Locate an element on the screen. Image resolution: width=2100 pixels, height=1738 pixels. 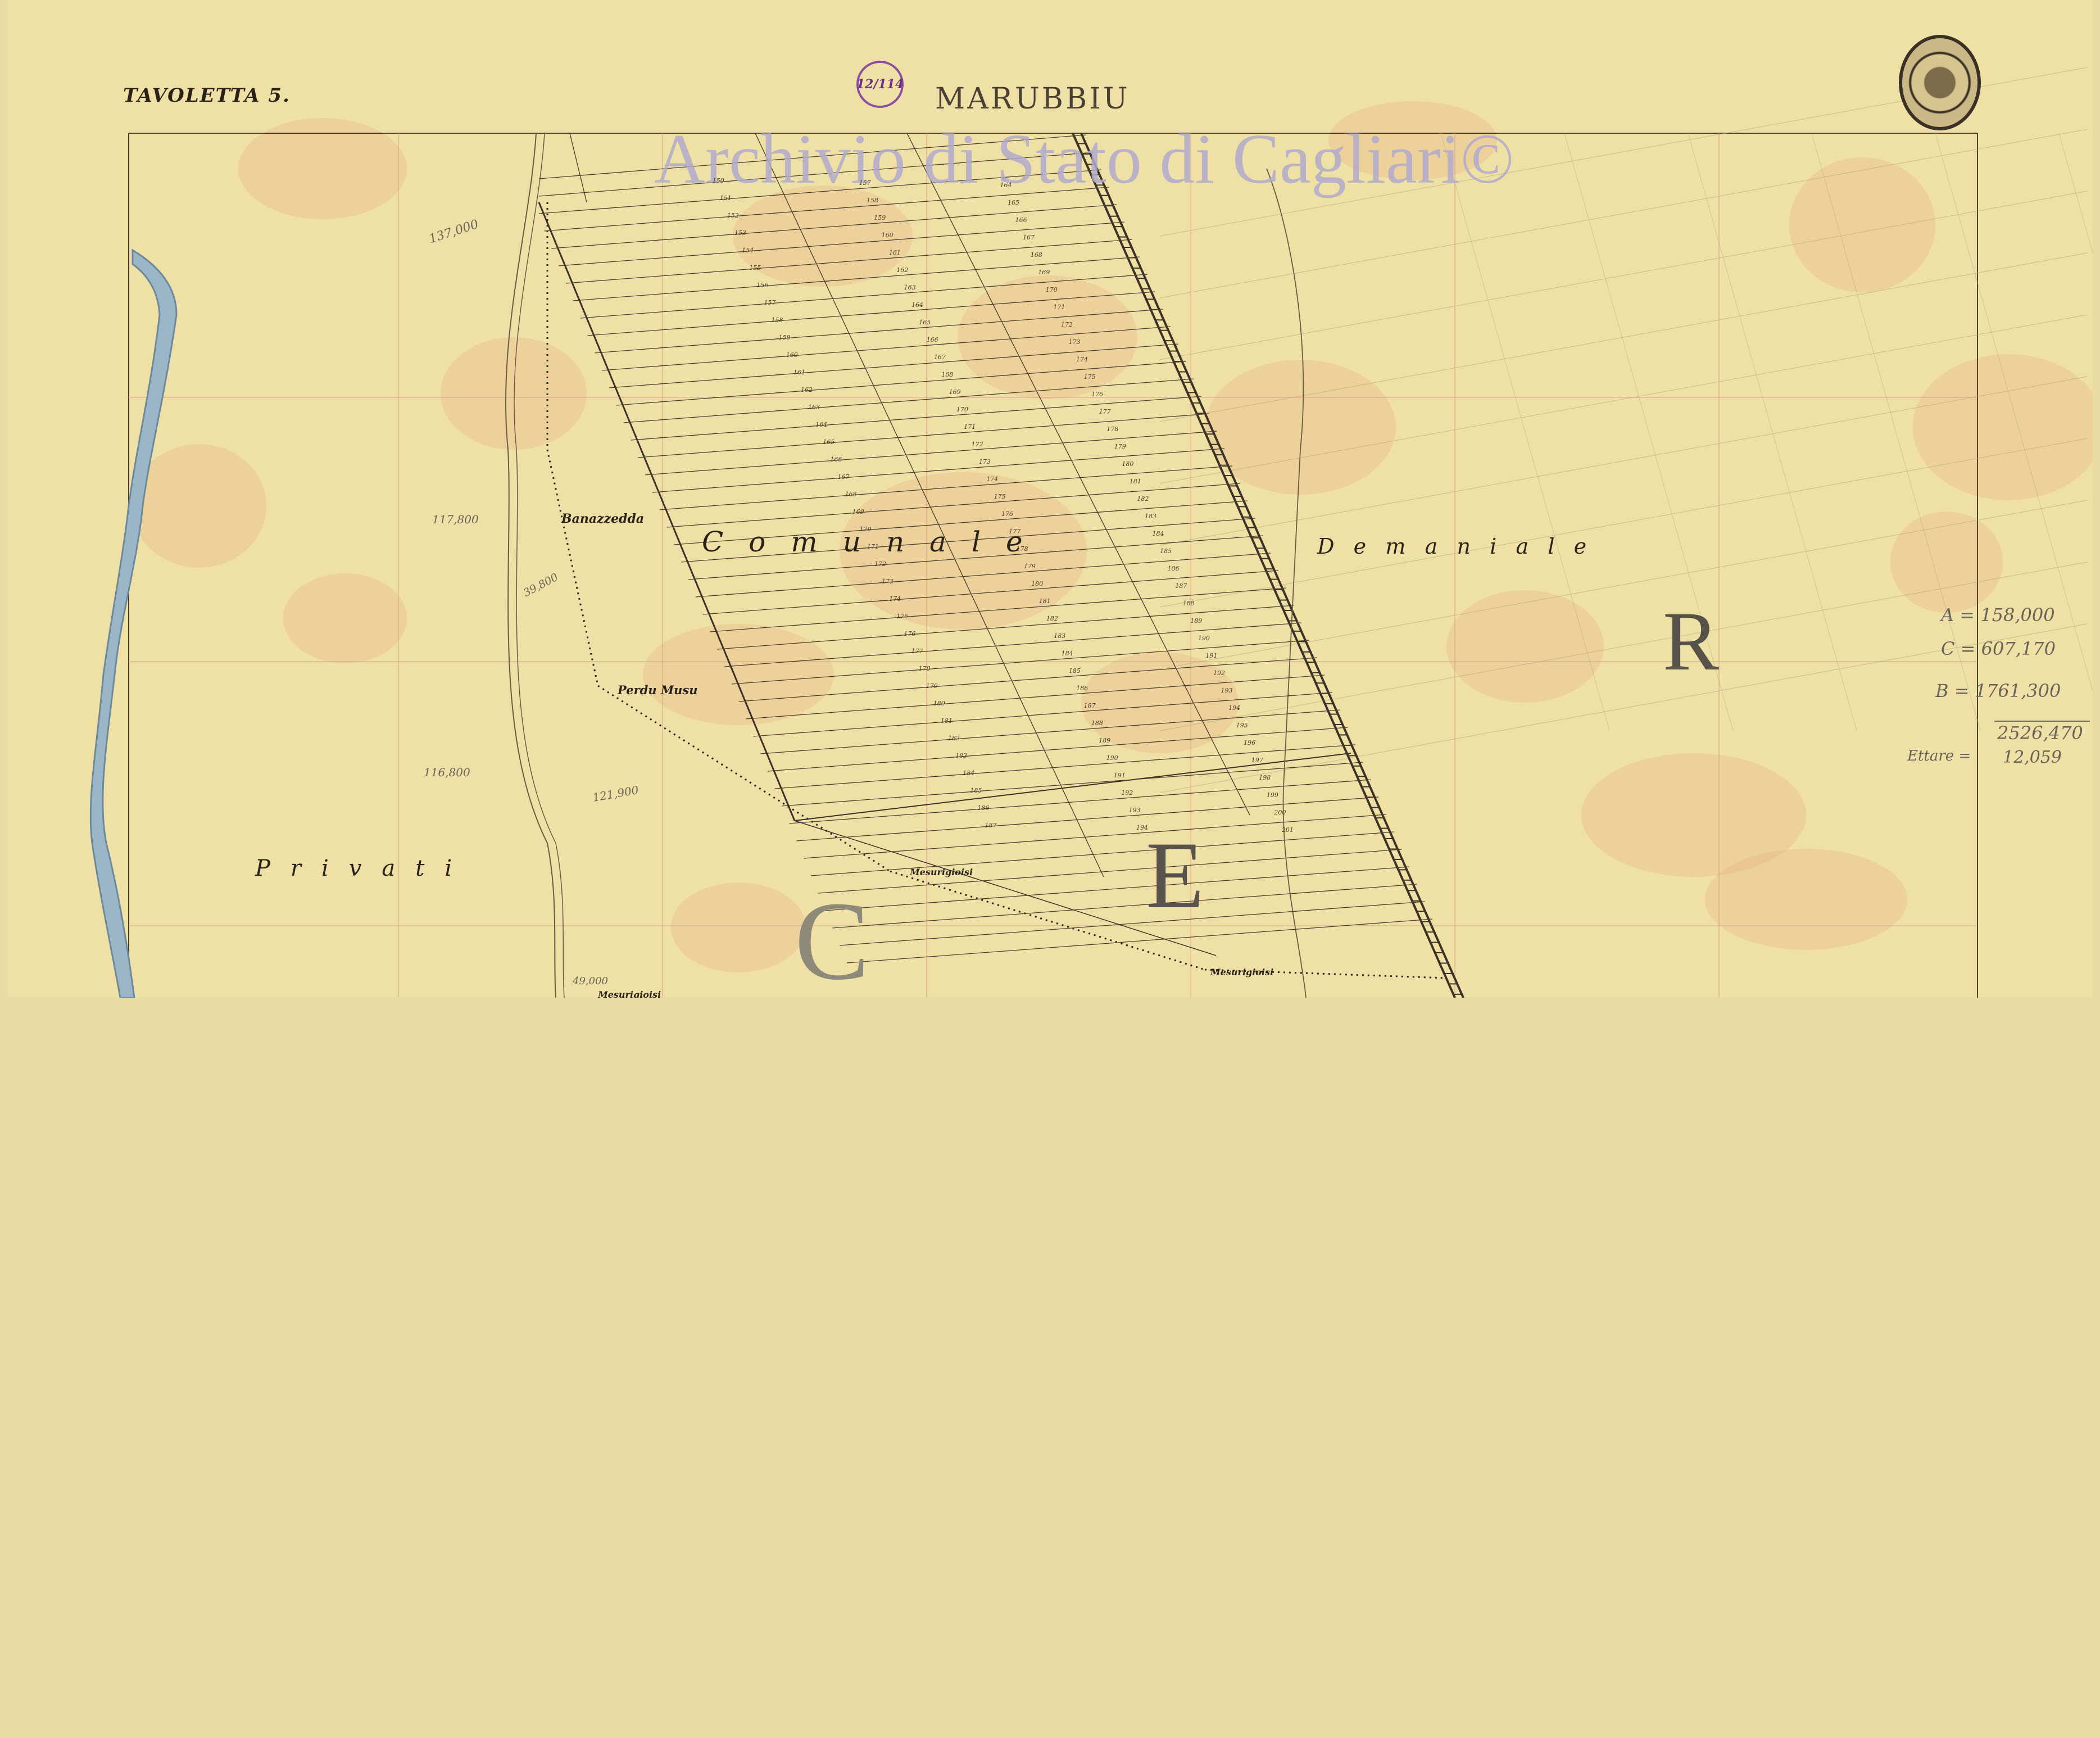
parcel-number: 189 is located at coordinates (1105, 740).